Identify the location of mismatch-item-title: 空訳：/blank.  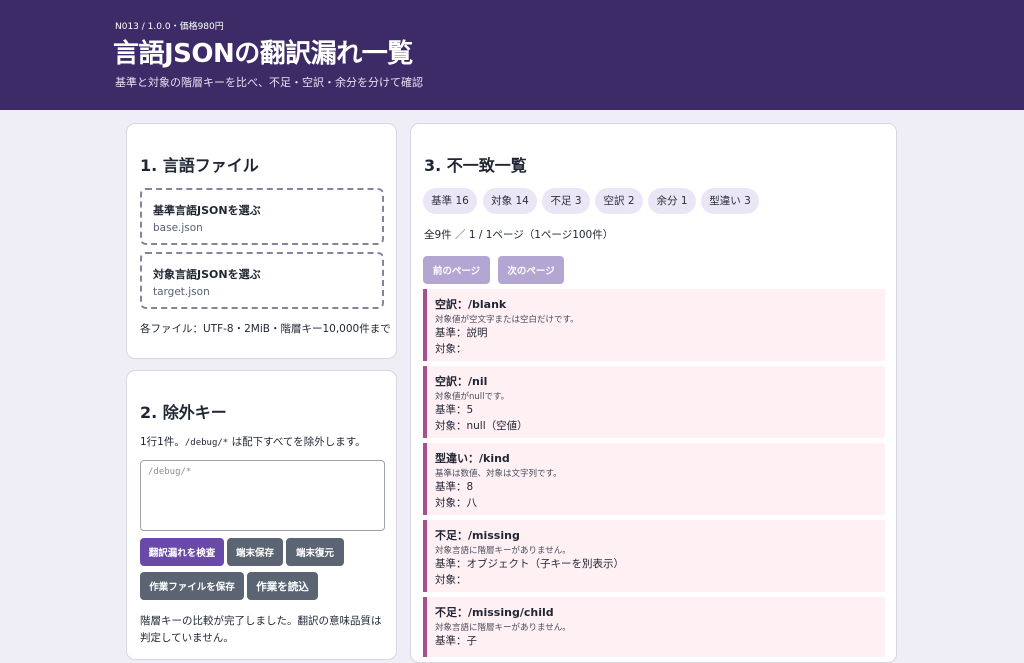
(471, 304).